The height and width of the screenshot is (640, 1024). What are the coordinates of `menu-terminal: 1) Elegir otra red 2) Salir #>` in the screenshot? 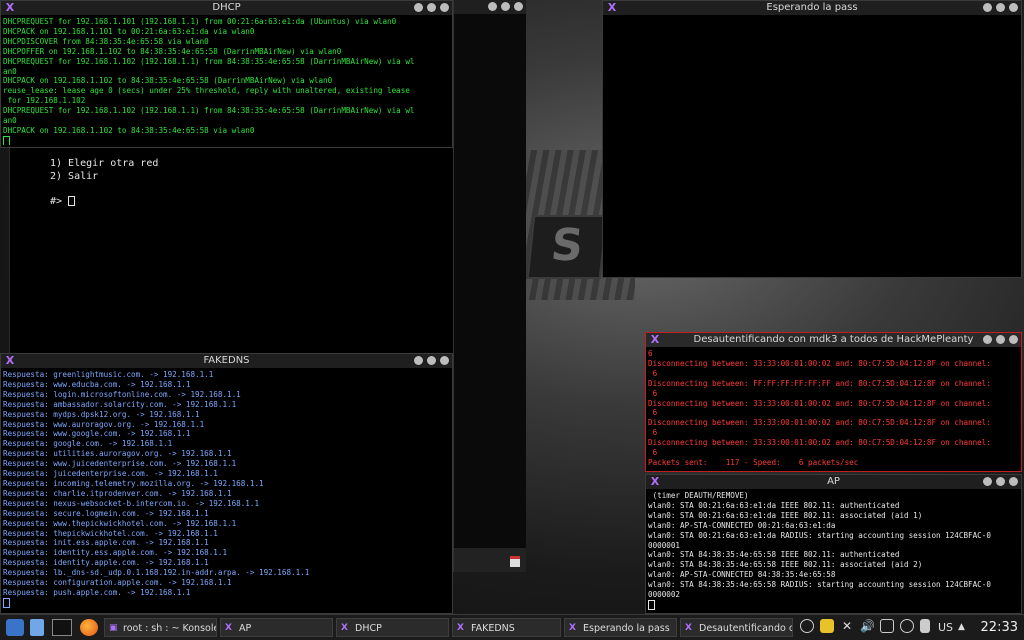 It's located at (231, 250).